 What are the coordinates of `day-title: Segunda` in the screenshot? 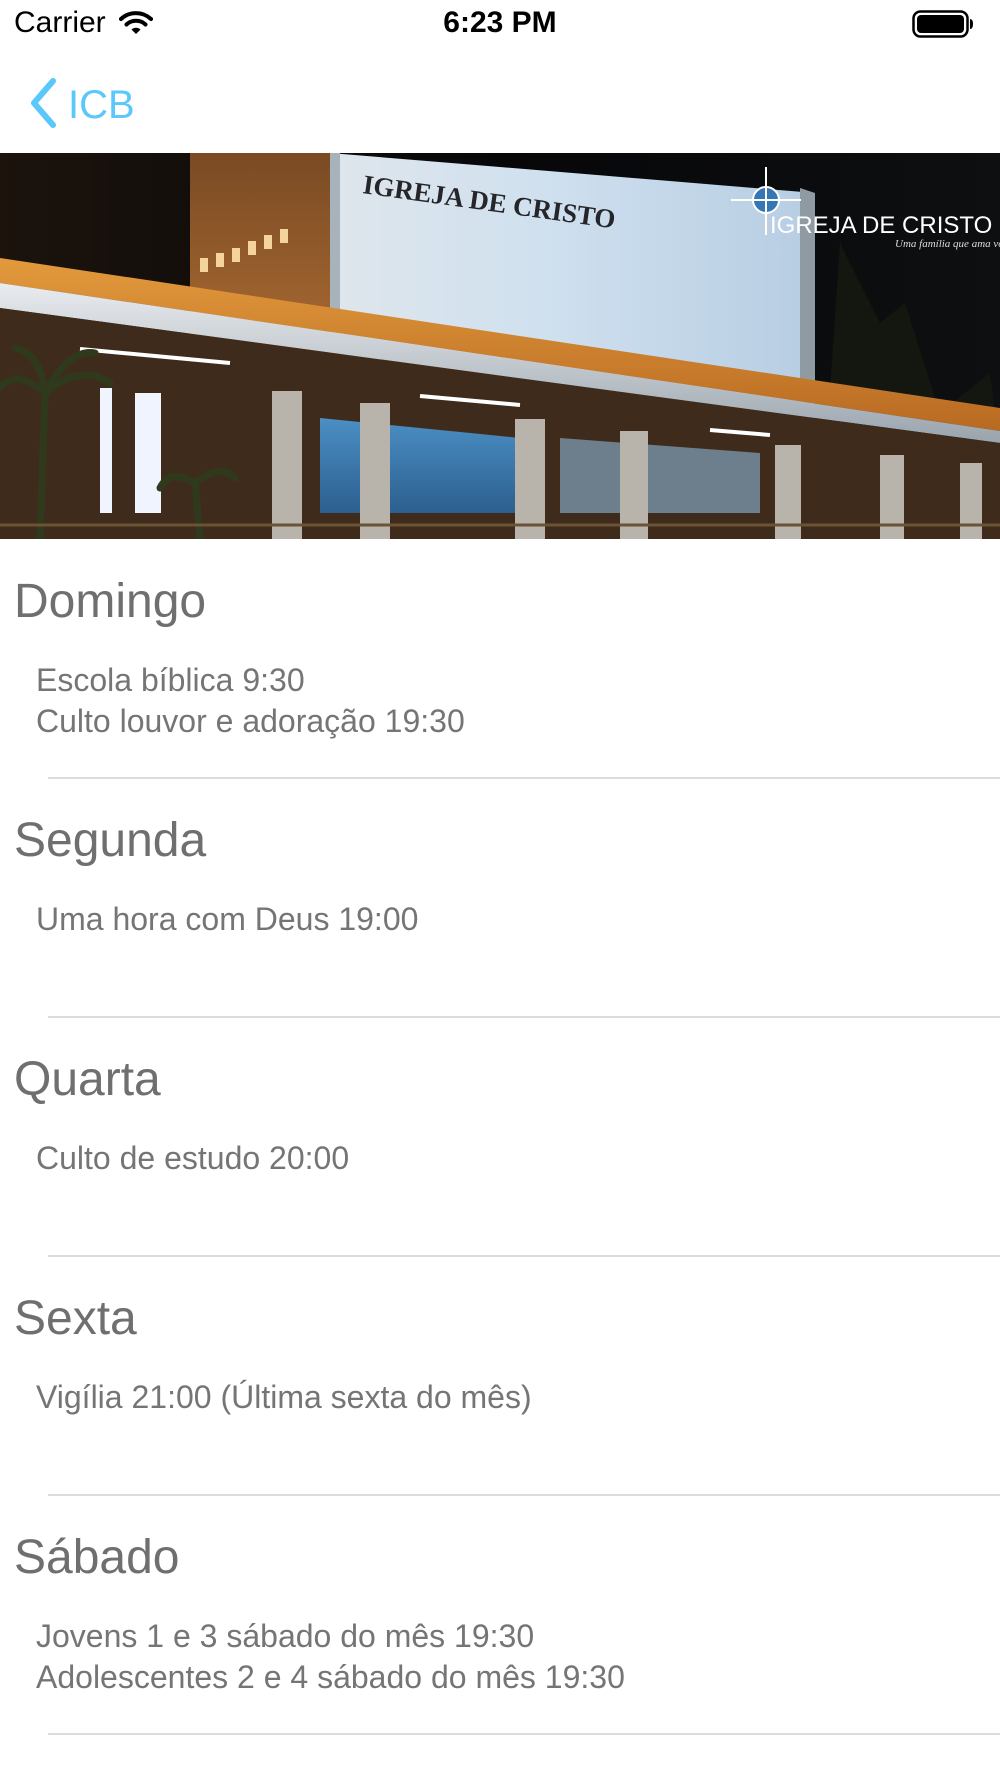 It's located at (110, 840).